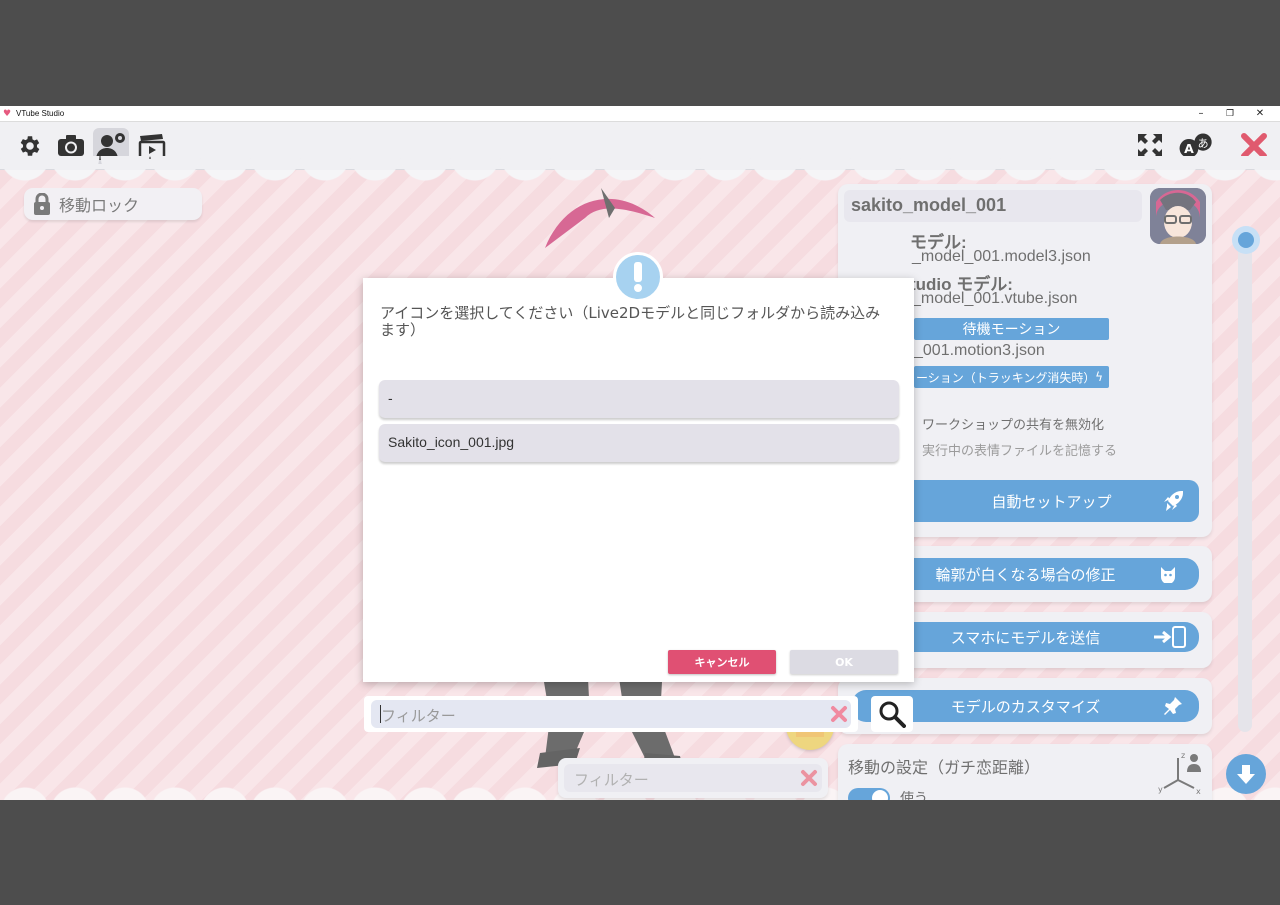 Image resolution: width=1280 pixels, height=905 pixels. What do you see at coordinates (844, 662) in the screenshot?
I see `ok-button: OK` at bounding box center [844, 662].